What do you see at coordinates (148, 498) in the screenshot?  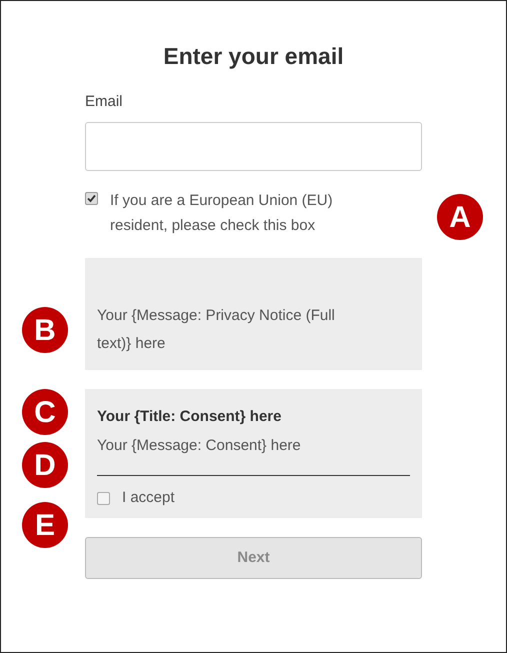 I see `accept-label: I accept` at bounding box center [148, 498].